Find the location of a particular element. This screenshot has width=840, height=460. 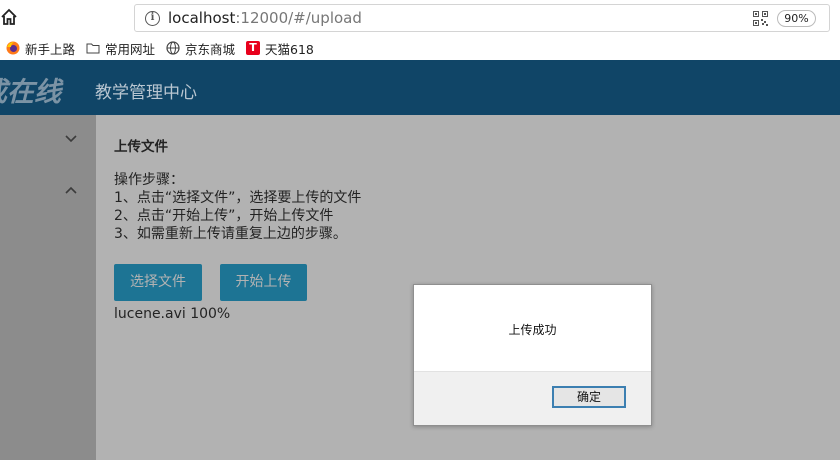

dialog-footer: 确定 is located at coordinates (532, 398).